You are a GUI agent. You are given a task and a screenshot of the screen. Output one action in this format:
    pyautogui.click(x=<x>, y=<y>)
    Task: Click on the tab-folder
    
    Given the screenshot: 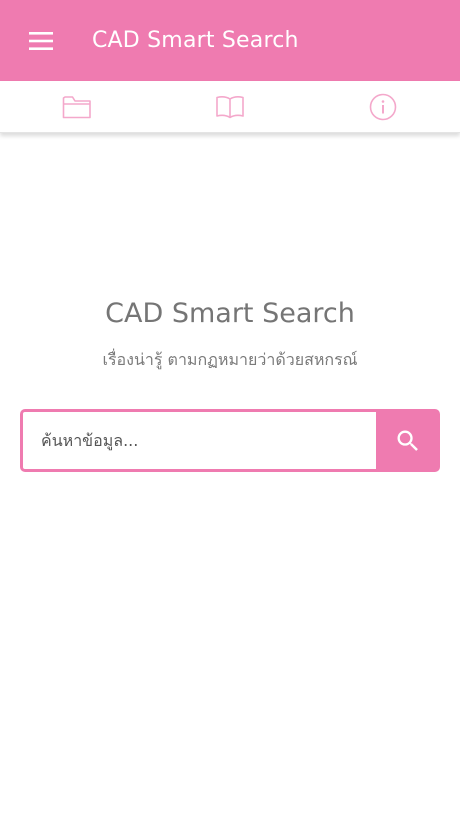 What is the action you would take?
    pyautogui.click(x=76, y=106)
    